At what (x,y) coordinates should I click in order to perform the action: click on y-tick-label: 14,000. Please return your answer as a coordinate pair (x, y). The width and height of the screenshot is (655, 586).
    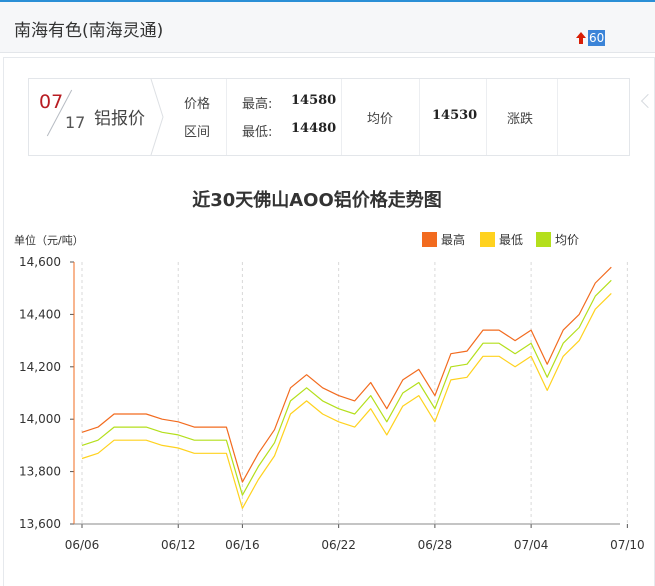
    Looking at the image, I should click on (40, 419).